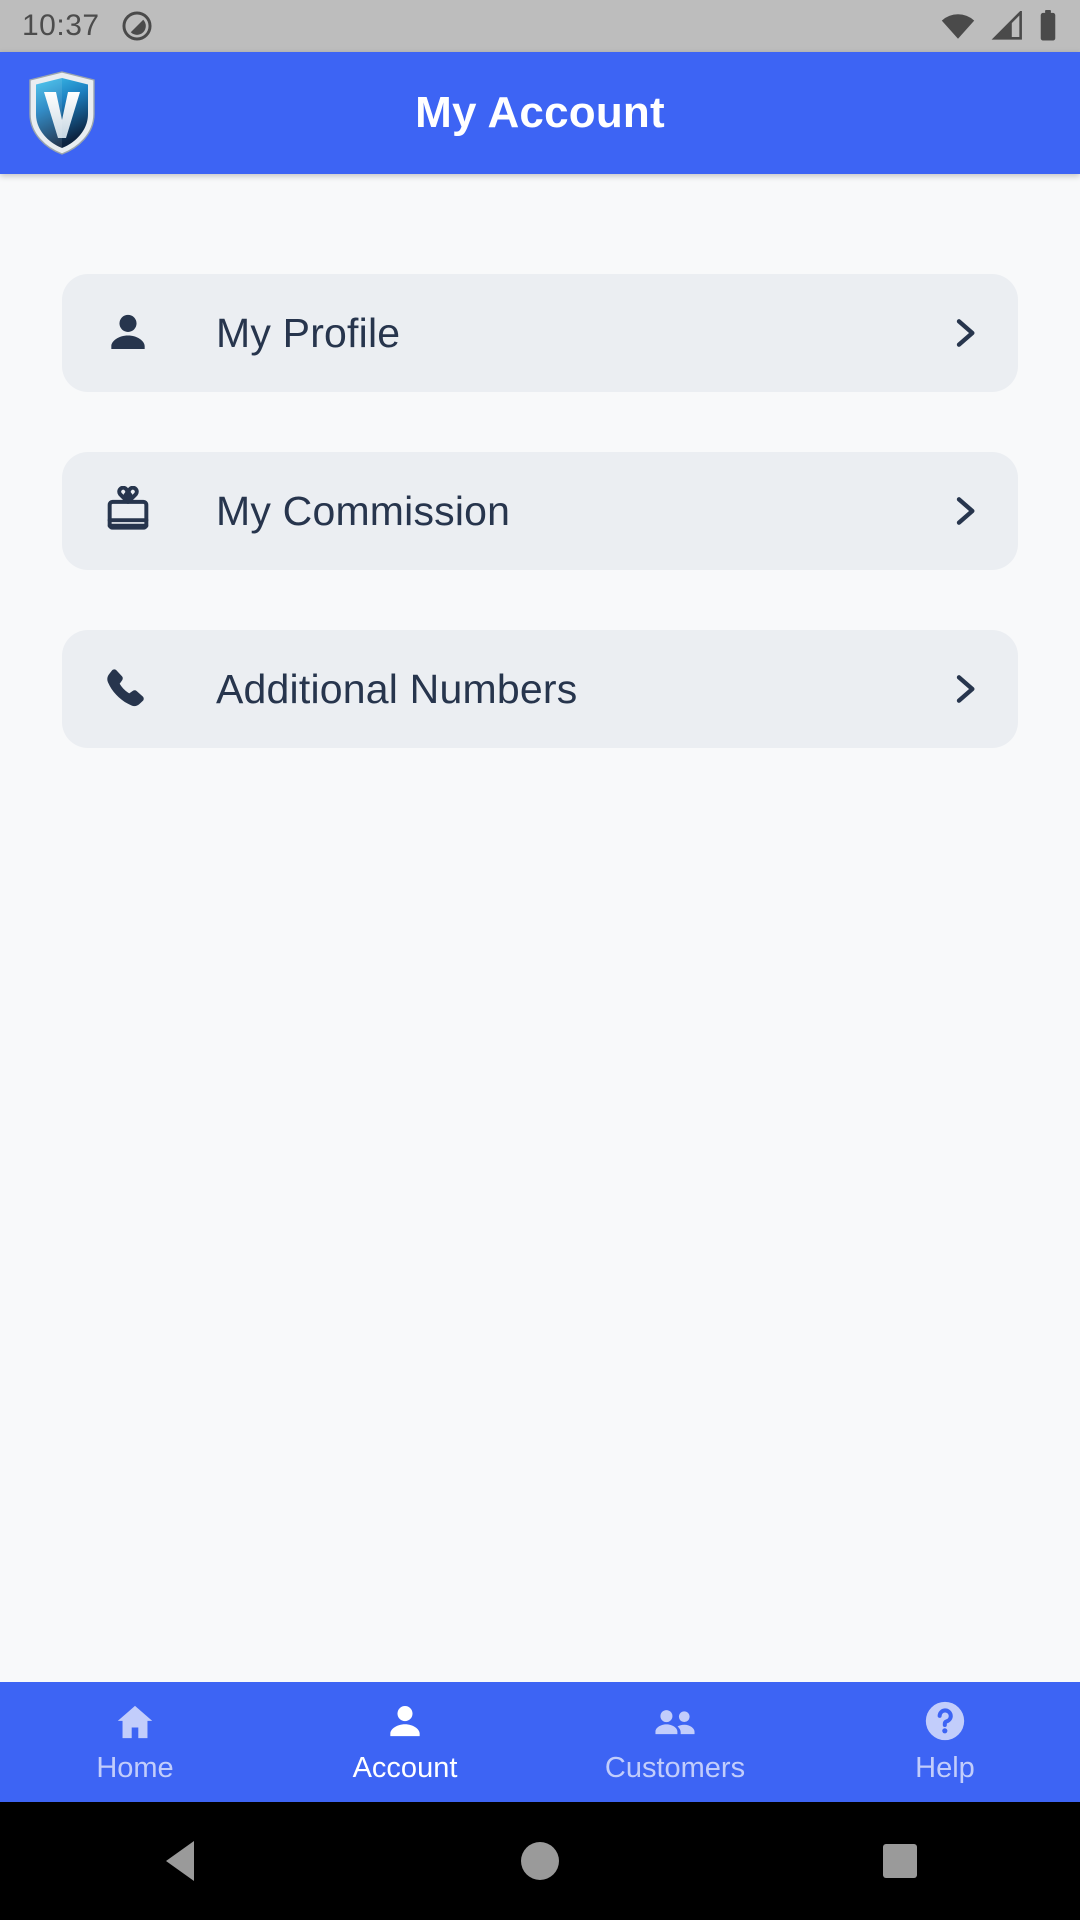  Describe the element at coordinates (945, 1767) in the screenshot. I see `nav-tab-label: Help` at that location.